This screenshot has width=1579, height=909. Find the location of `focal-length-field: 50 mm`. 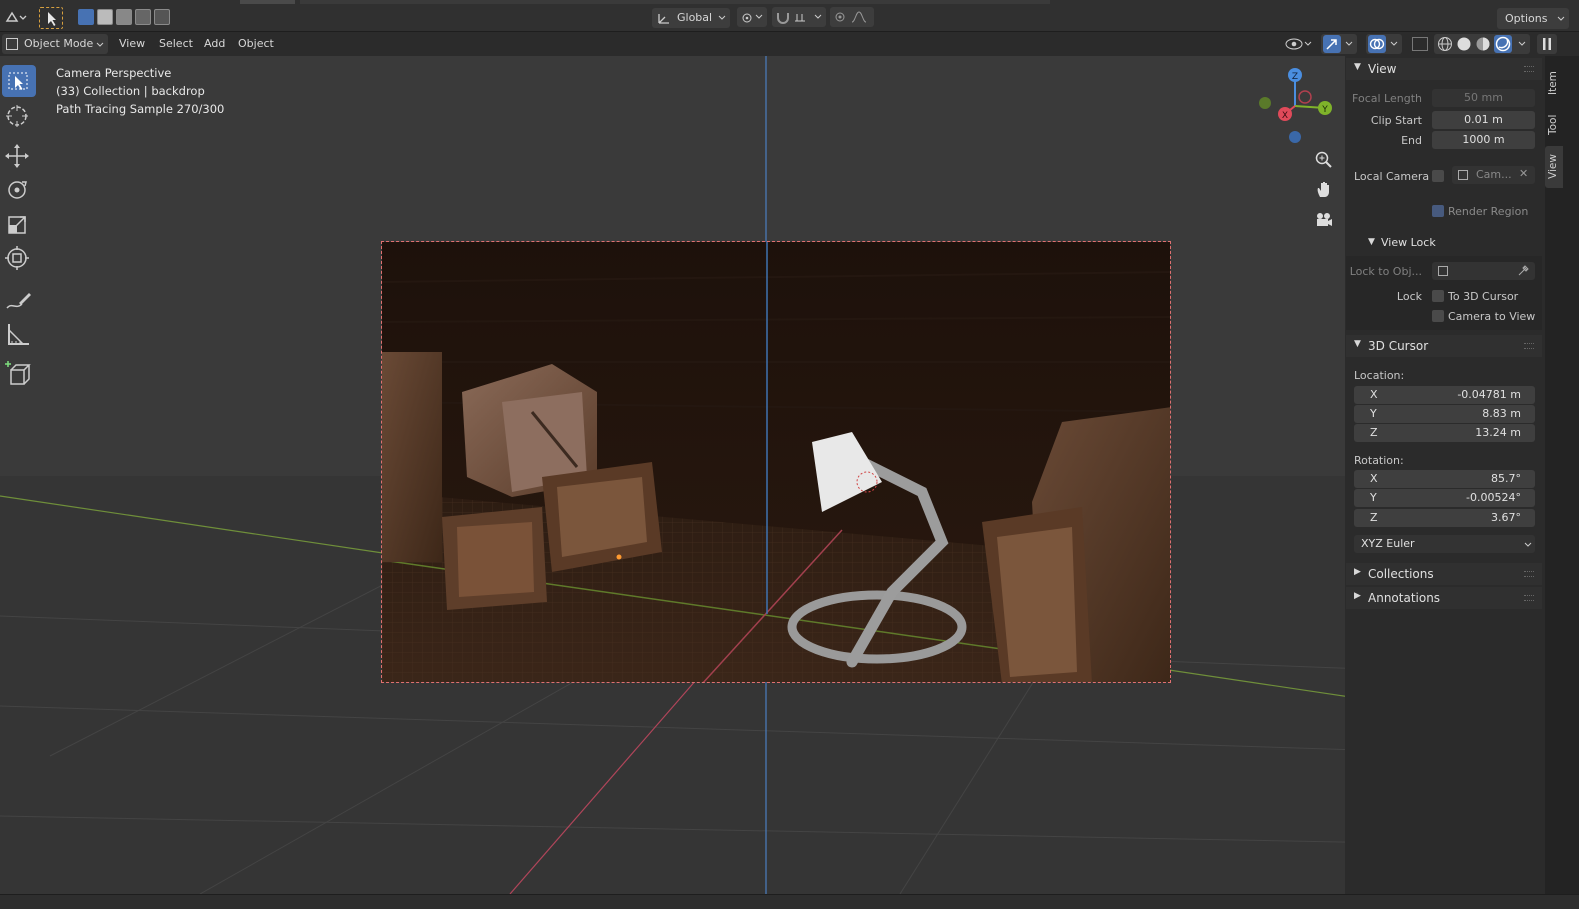

focal-length-field: 50 mm is located at coordinates (1483, 98).